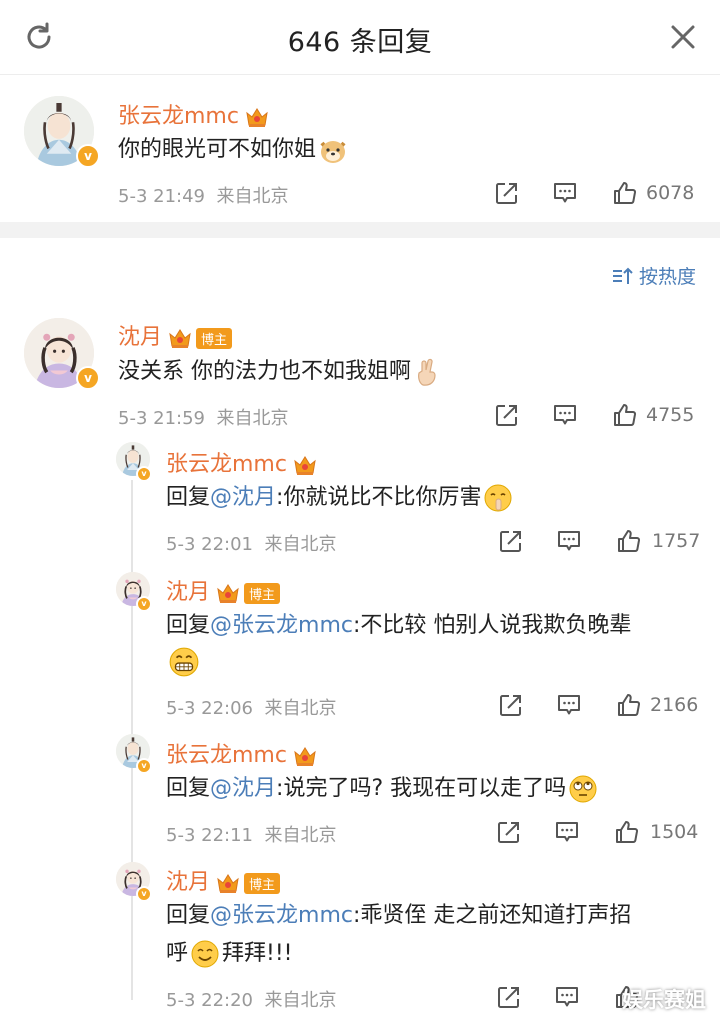 This screenshot has width=720, height=1020. I want to click on fingers-crossed-emoji-icon, so click(427, 372).